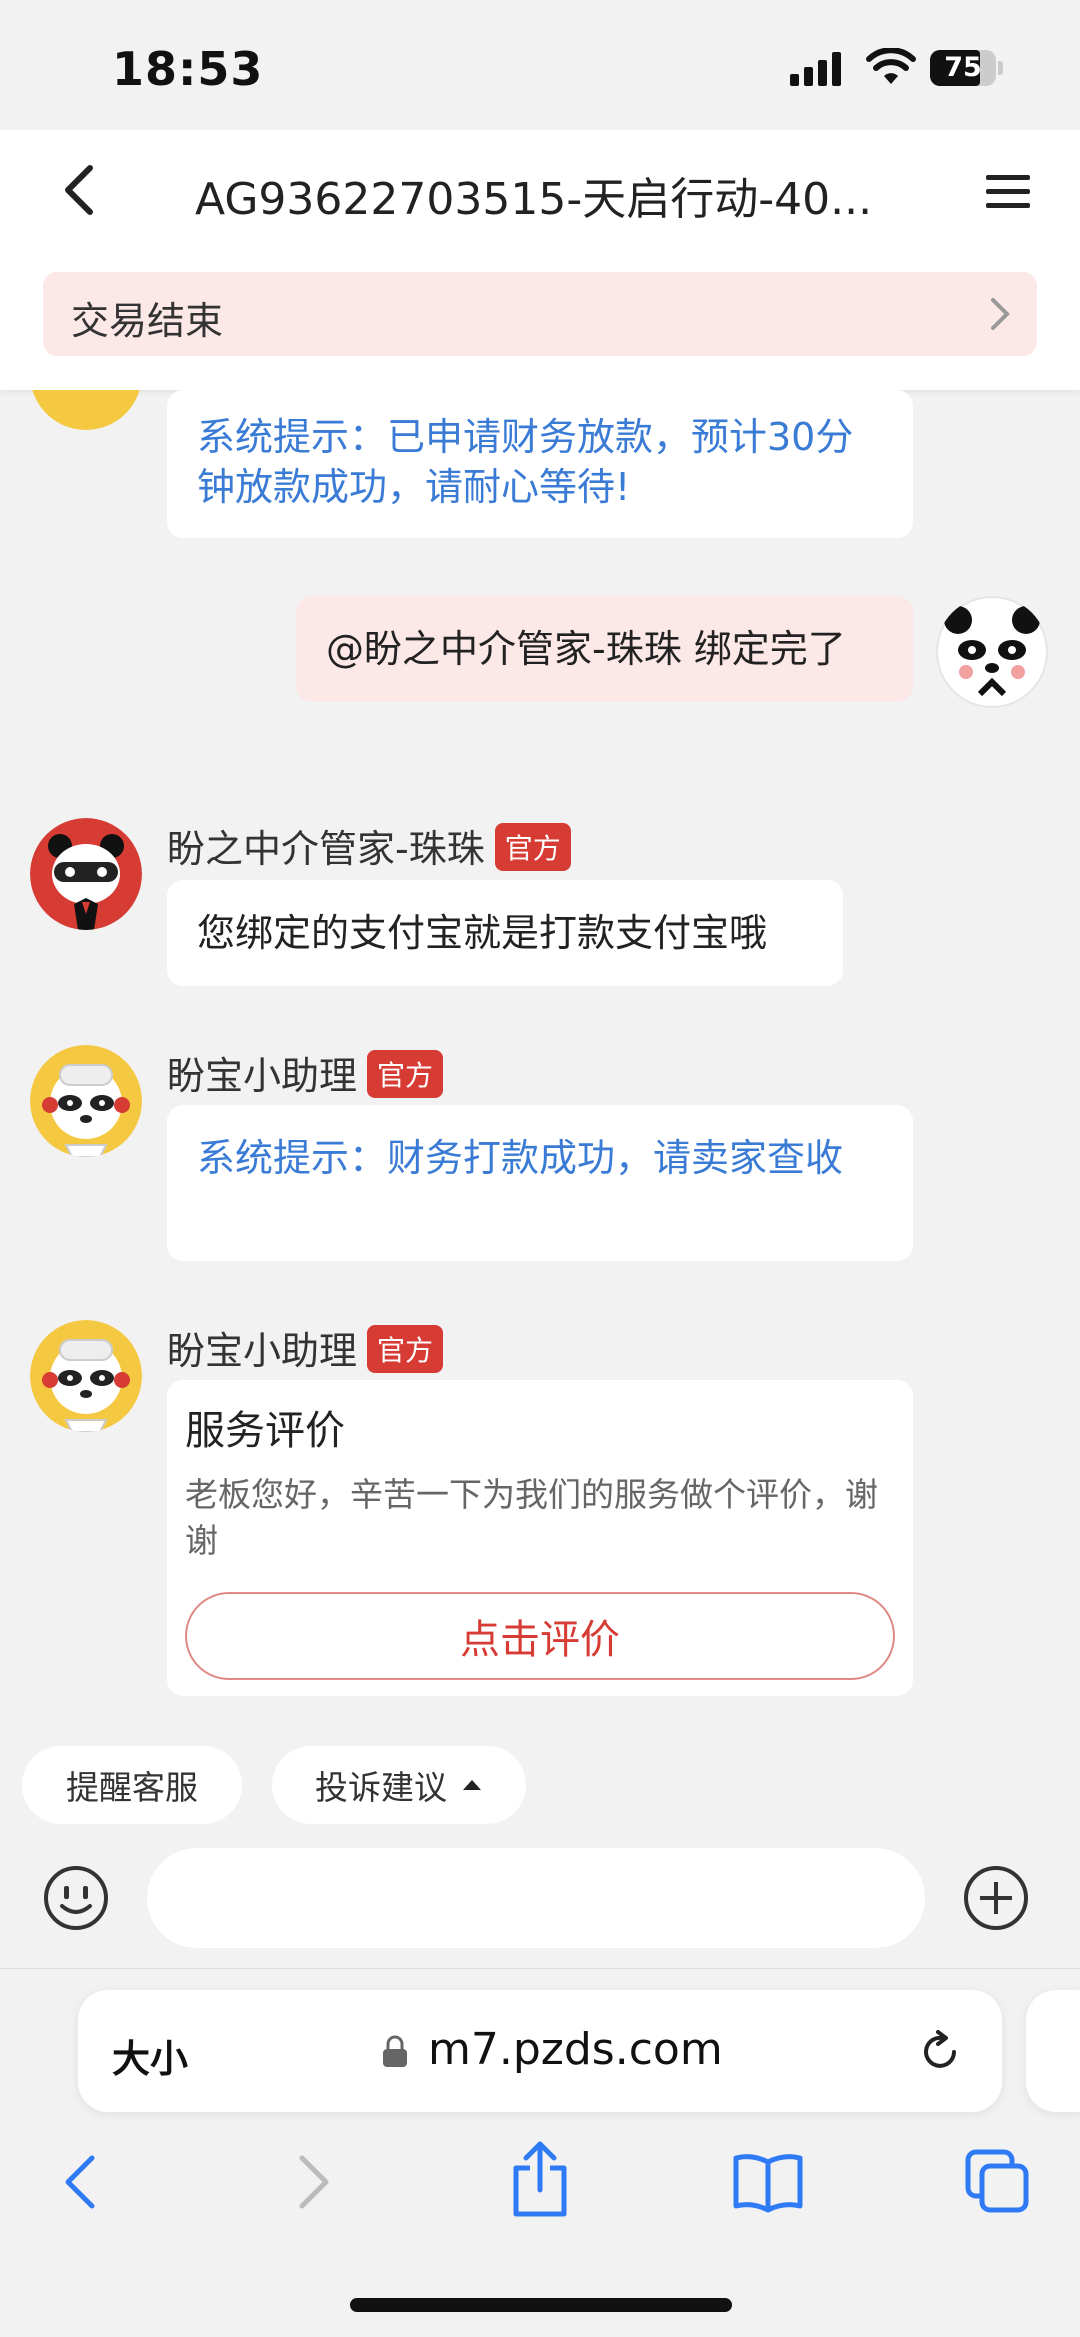  I want to click on text-size-button: 大小, so click(150, 2055).